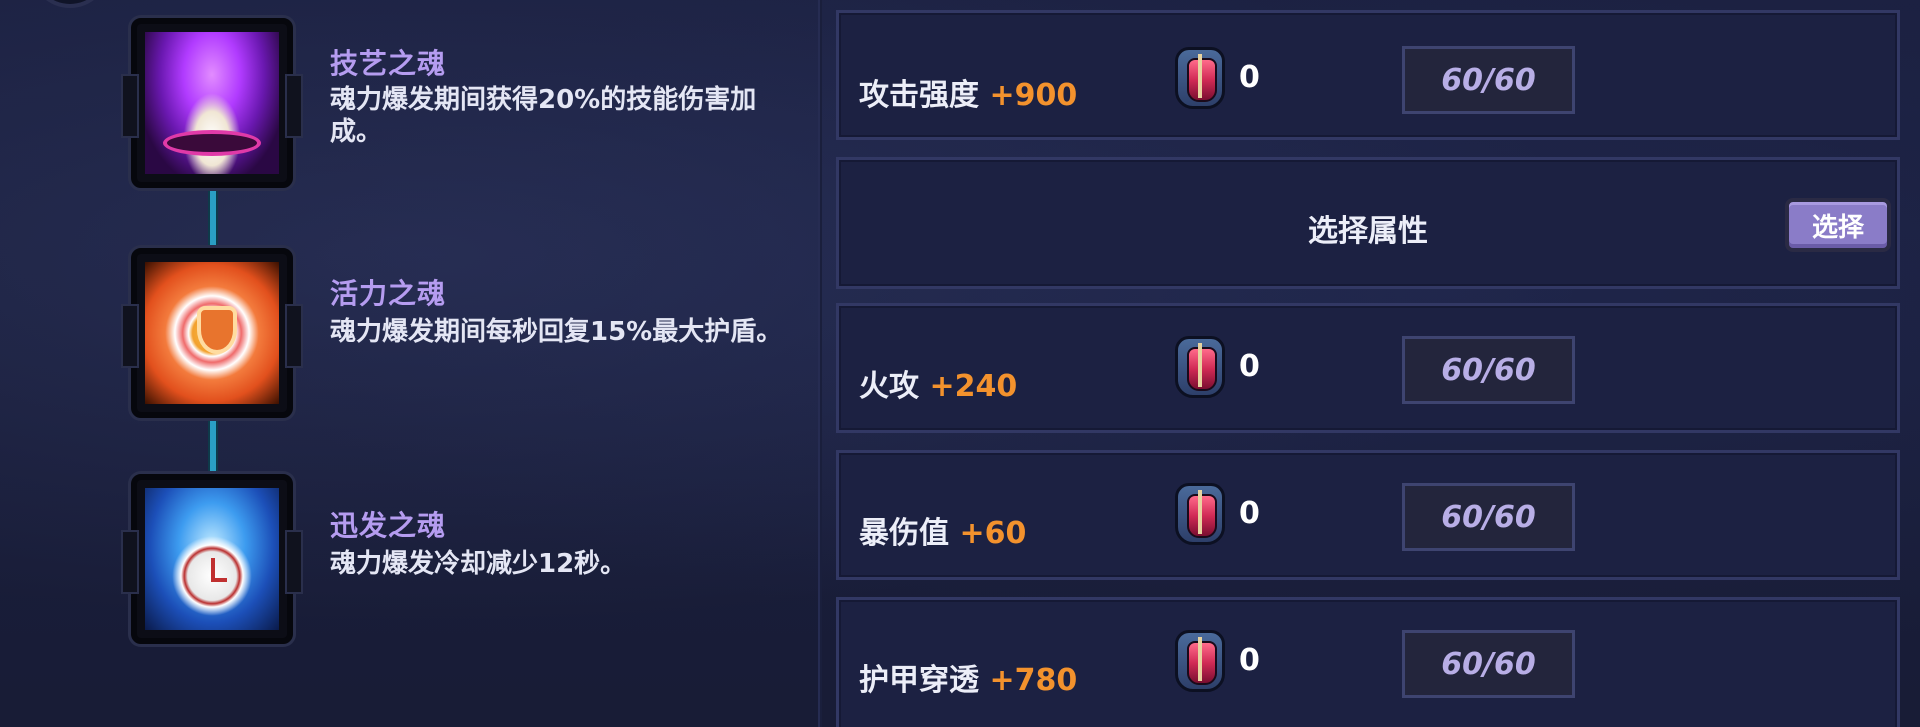 The image size is (1920, 727). I want to click on attribute-label: 攻击强度 +900, so click(968, 92).